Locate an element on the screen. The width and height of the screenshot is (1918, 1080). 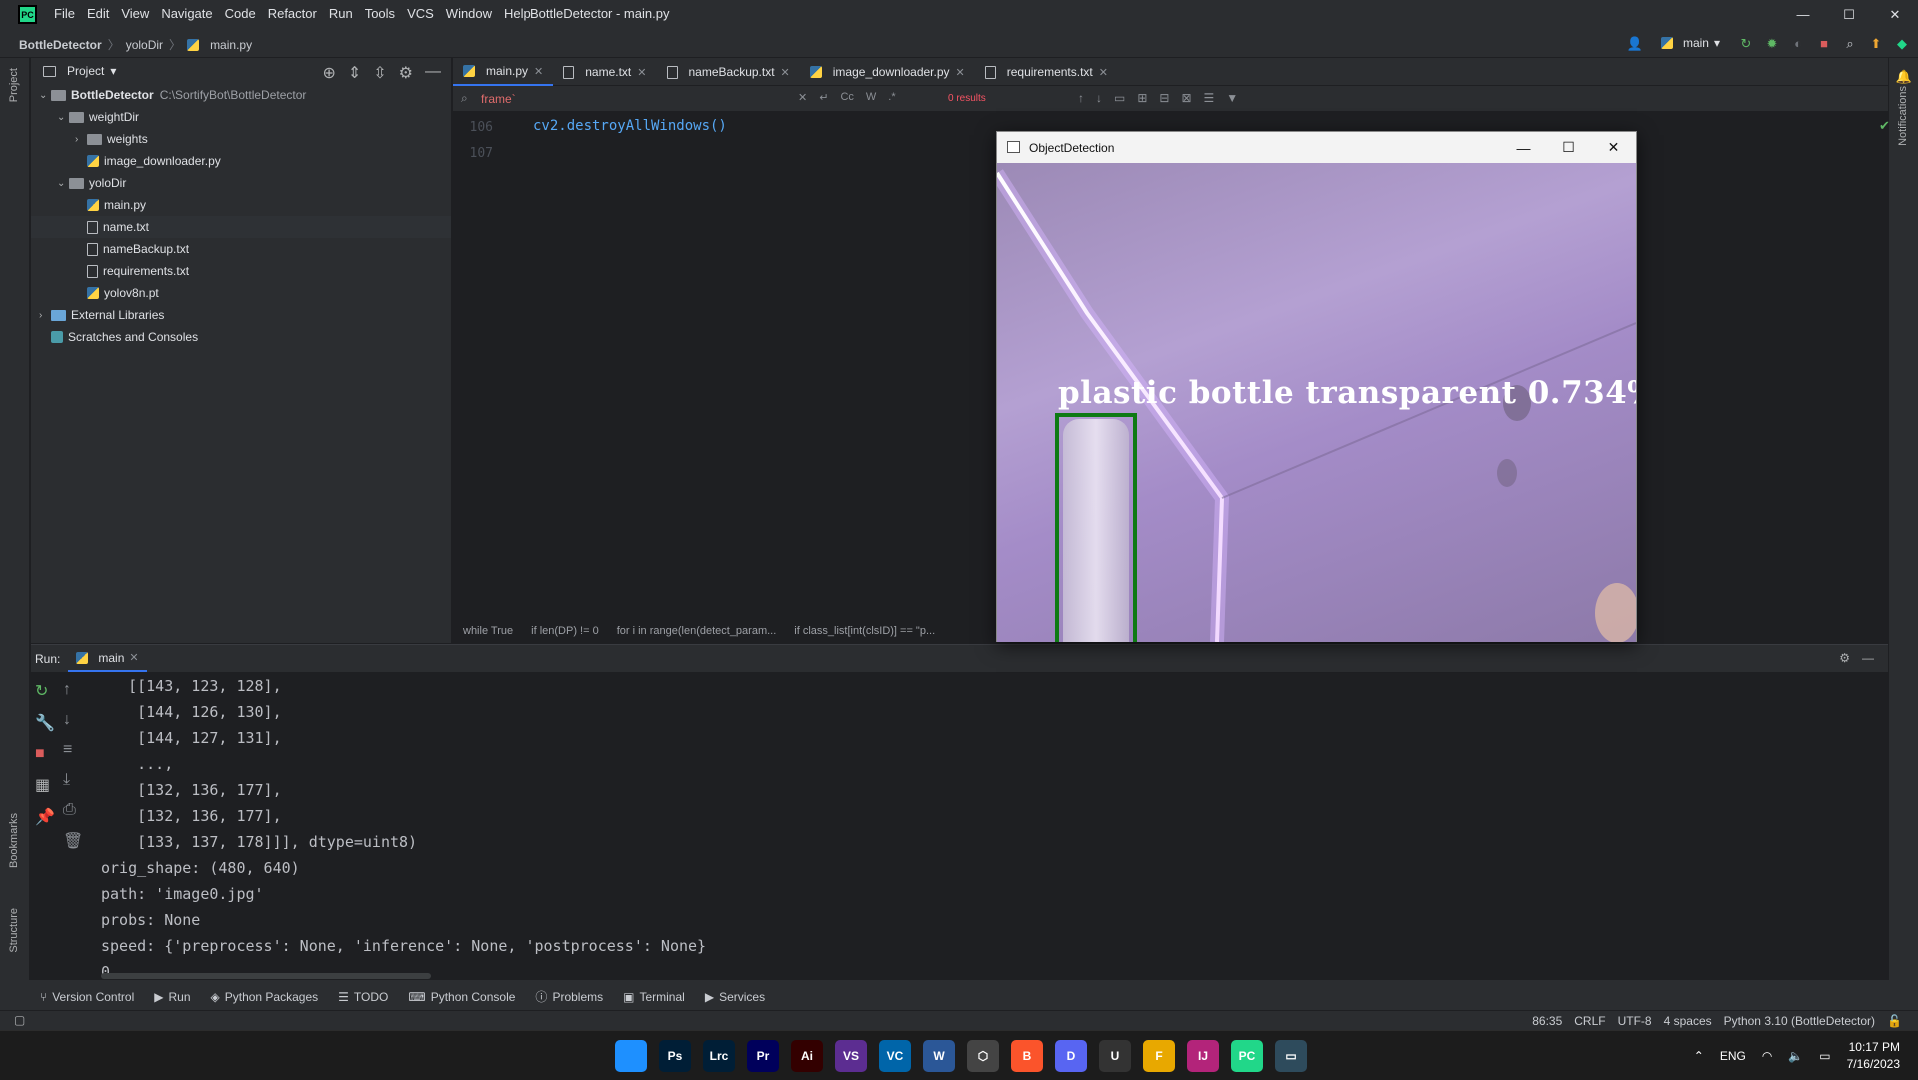
tree-item: main.py is located at coordinates (241, 205).